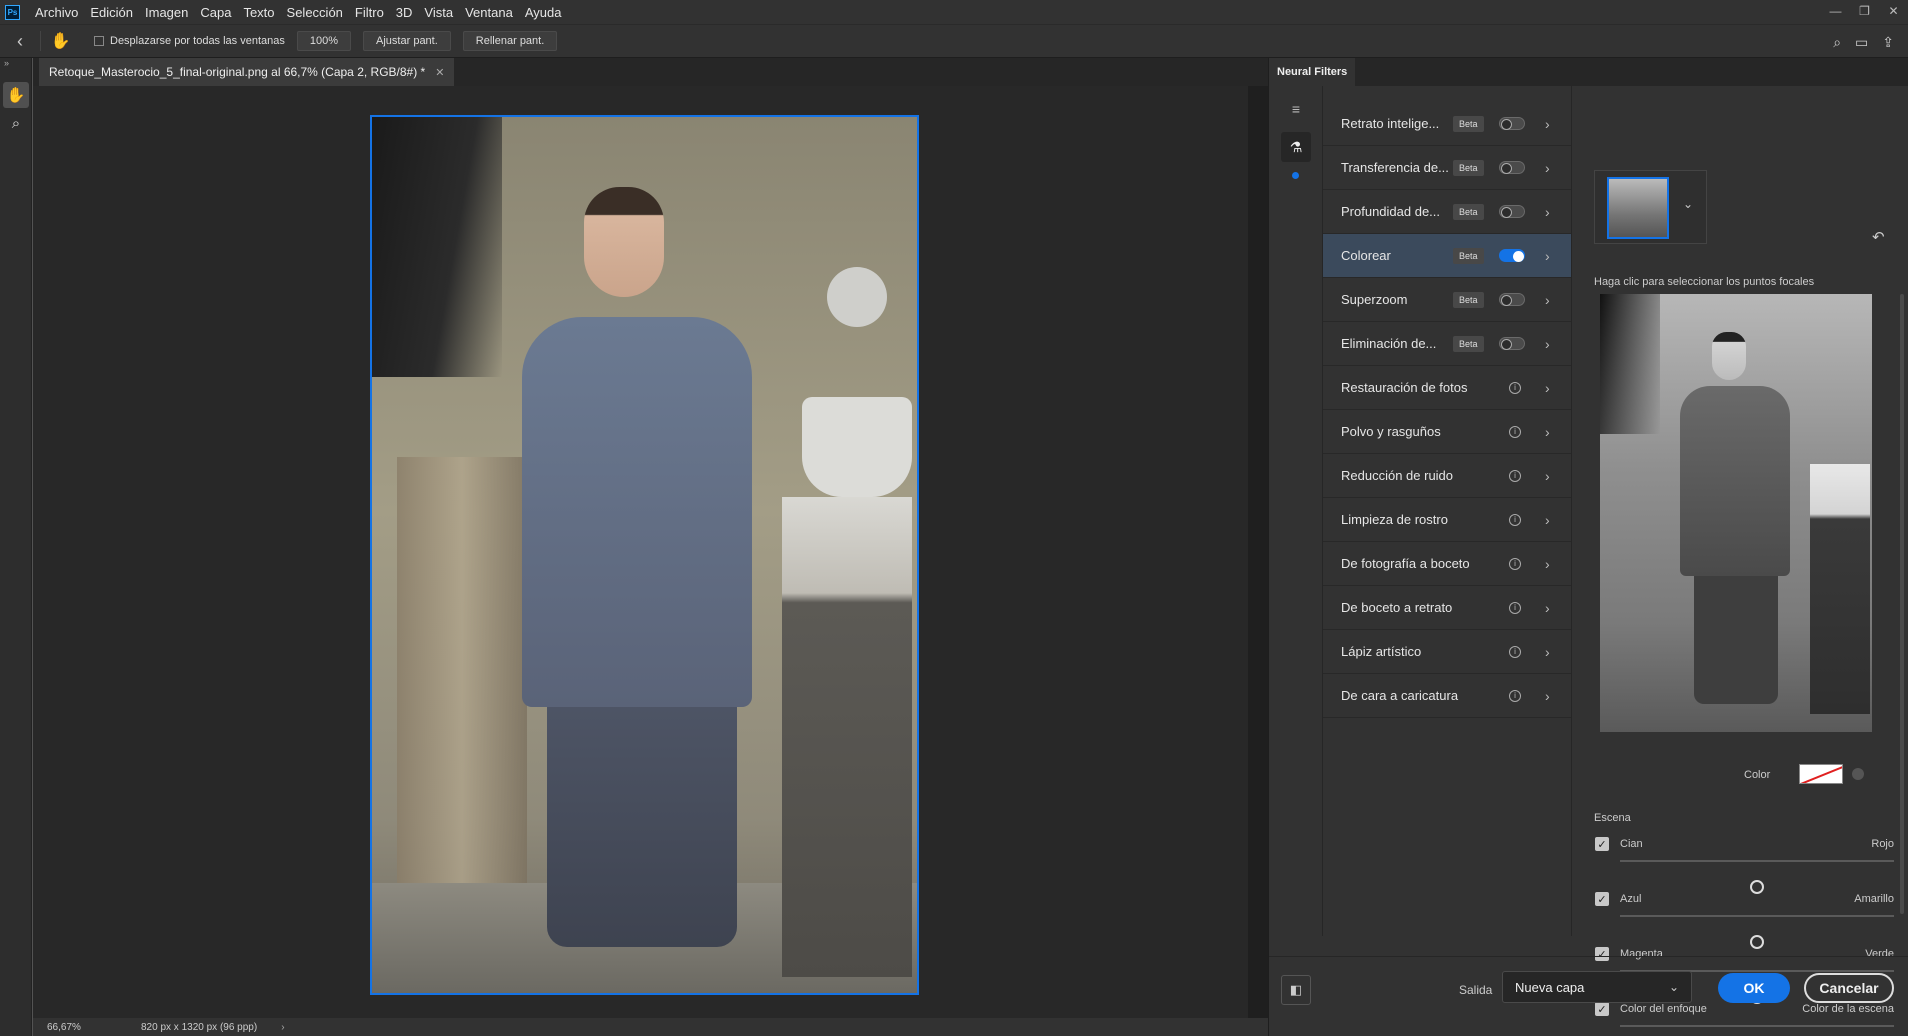  Describe the element at coordinates (1447, 476) in the screenshot. I see `filter-item: Reducción de ruido i ›` at that location.